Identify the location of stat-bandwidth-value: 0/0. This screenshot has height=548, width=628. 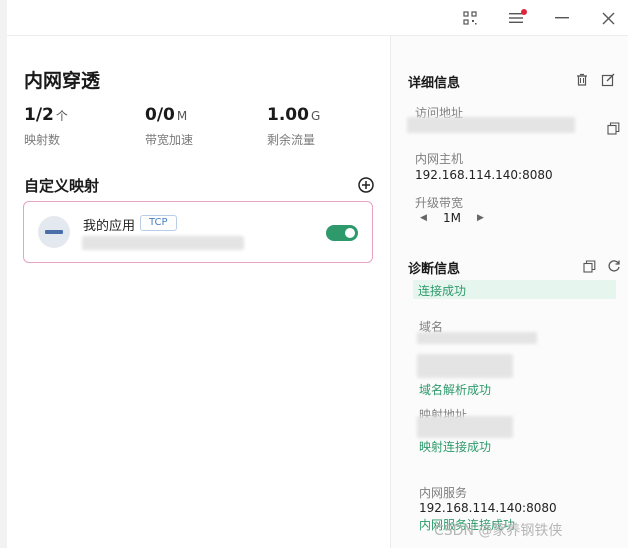
(160, 115).